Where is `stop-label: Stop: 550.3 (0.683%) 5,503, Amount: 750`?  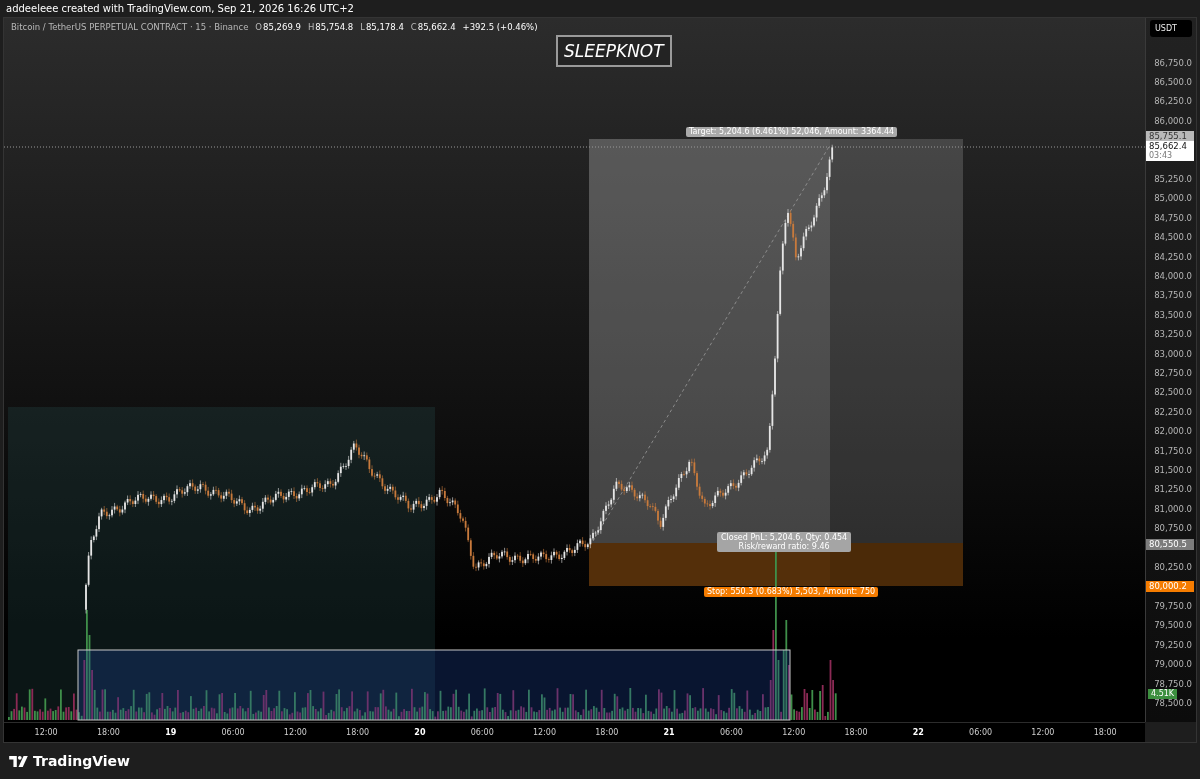 stop-label: Stop: 550.3 (0.683%) 5,503, Amount: 750 is located at coordinates (791, 592).